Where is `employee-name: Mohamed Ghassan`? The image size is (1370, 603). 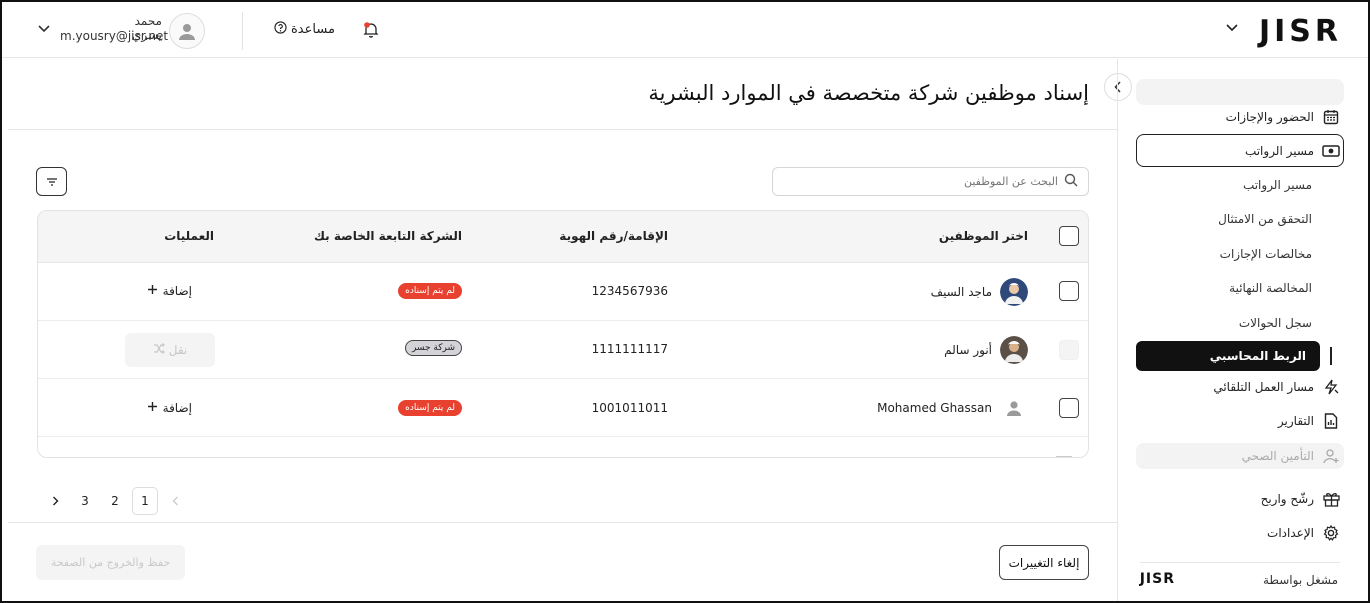 employee-name: Mohamed Ghassan is located at coordinates (934, 408).